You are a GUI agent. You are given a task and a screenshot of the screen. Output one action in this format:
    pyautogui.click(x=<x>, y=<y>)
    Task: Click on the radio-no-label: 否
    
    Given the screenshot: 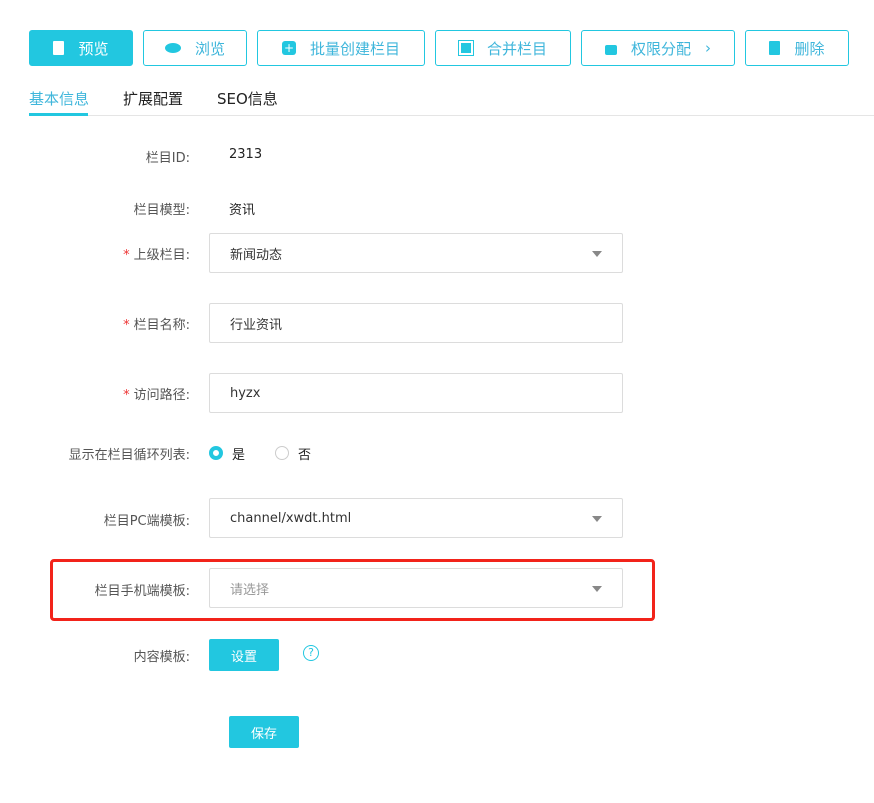 What is the action you would take?
    pyautogui.click(x=304, y=453)
    